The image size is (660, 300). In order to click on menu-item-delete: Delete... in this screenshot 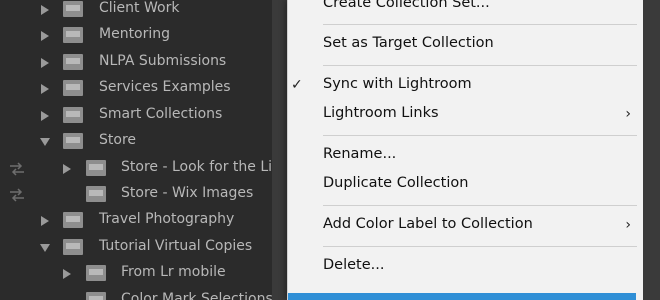, I will do `click(466, 267)`.